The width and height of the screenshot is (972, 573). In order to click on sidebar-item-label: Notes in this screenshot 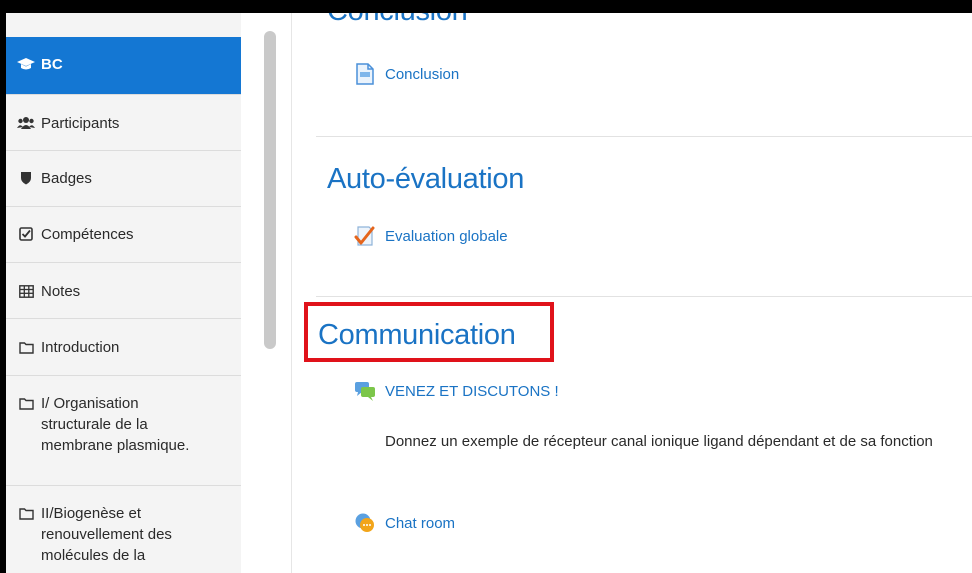, I will do `click(61, 291)`.